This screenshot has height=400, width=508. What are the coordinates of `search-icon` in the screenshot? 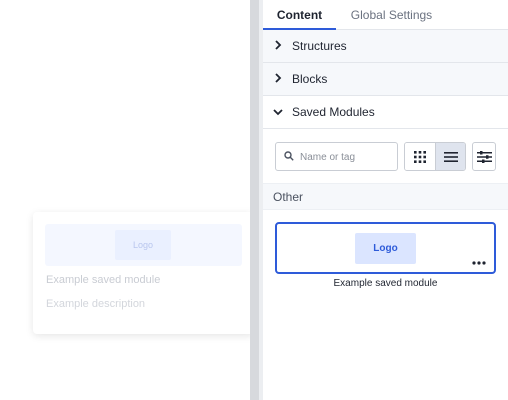 It's located at (289, 156).